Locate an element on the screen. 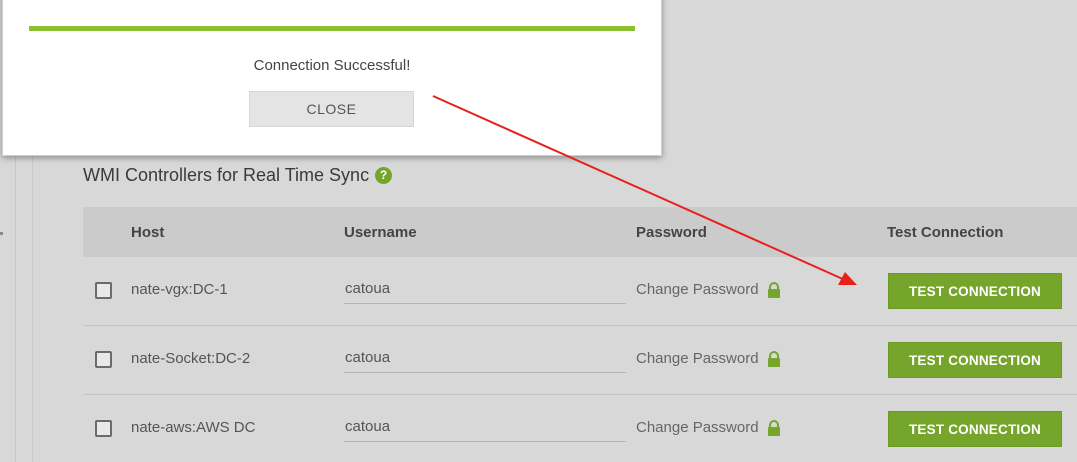 The width and height of the screenshot is (1077, 462). header-username: Username is located at coordinates (380, 232).